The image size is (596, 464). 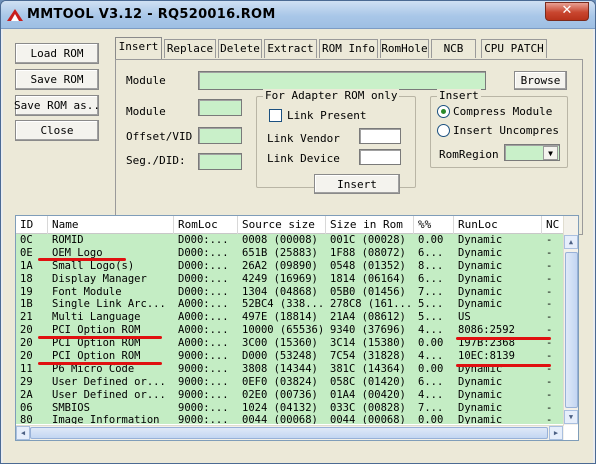 What do you see at coordinates (469, 154) in the screenshot?
I see `romregion-label: RomRegion` at bounding box center [469, 154].